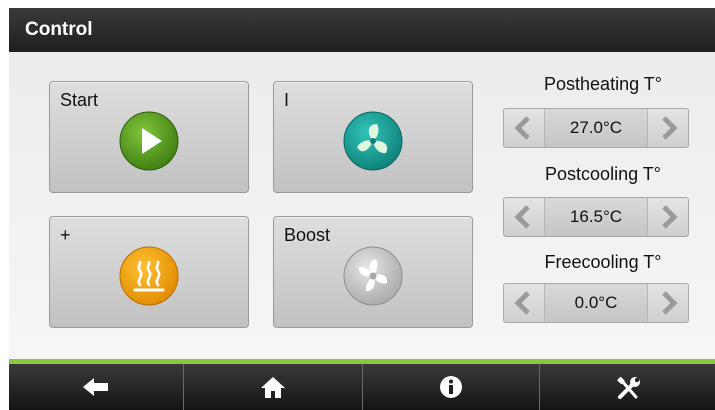 This screenshot has width=715, height=410. I want to click on start-button: Start, so click(149, 137).